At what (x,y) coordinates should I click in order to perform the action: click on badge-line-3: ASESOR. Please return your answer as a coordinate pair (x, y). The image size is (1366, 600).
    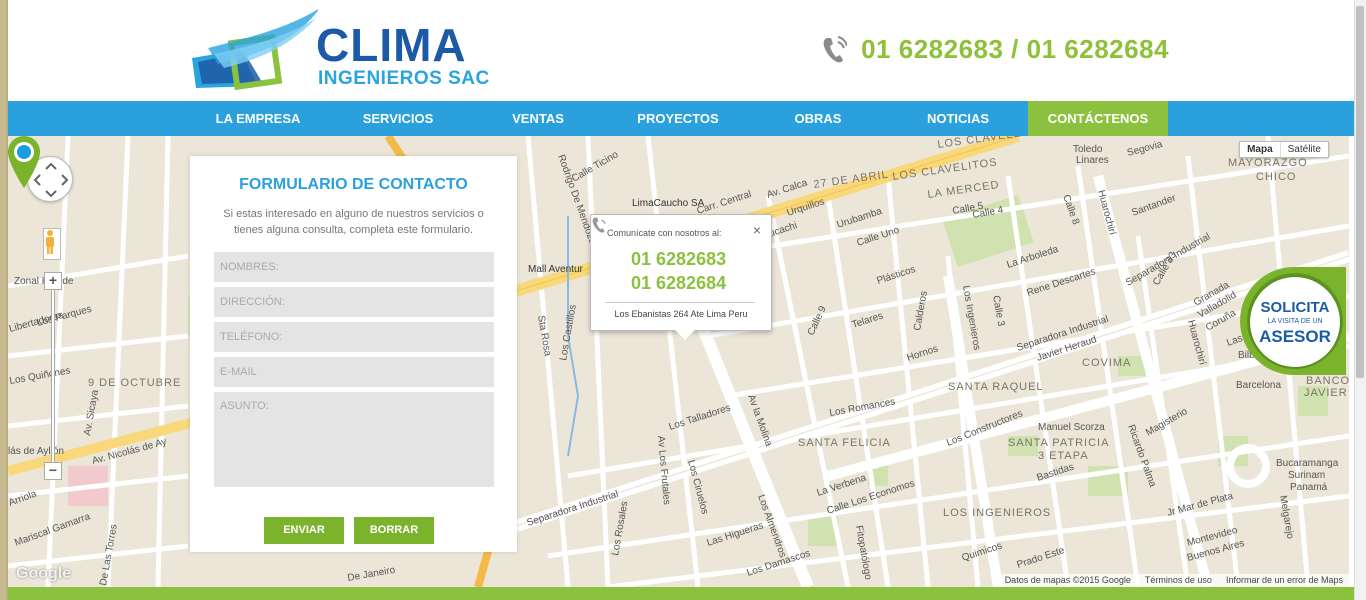
    Looking at the image, I should click on (1295, 336).